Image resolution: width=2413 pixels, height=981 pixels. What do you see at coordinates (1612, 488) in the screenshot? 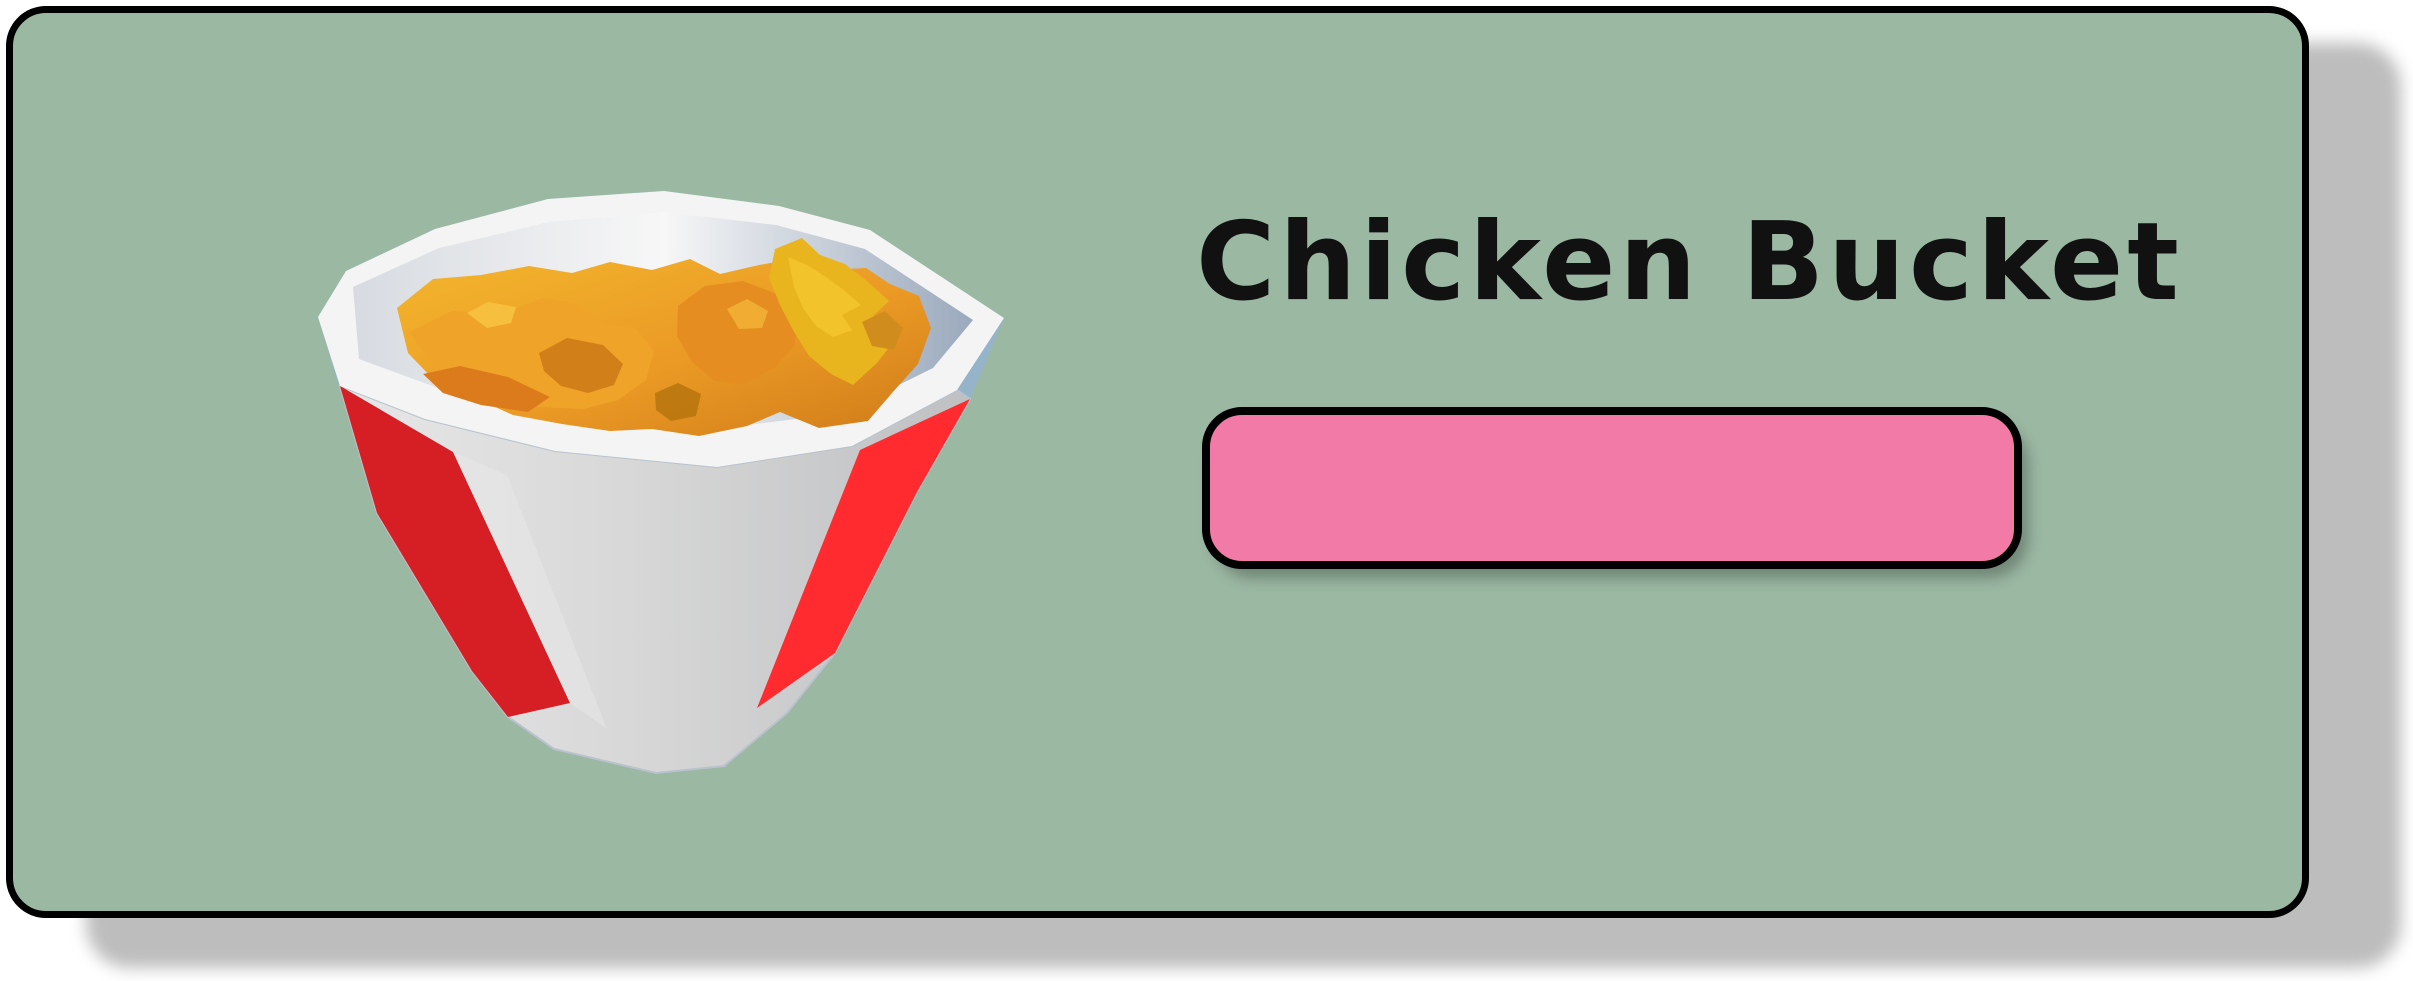
I see `action-button` at bounding box center [1612, 488].